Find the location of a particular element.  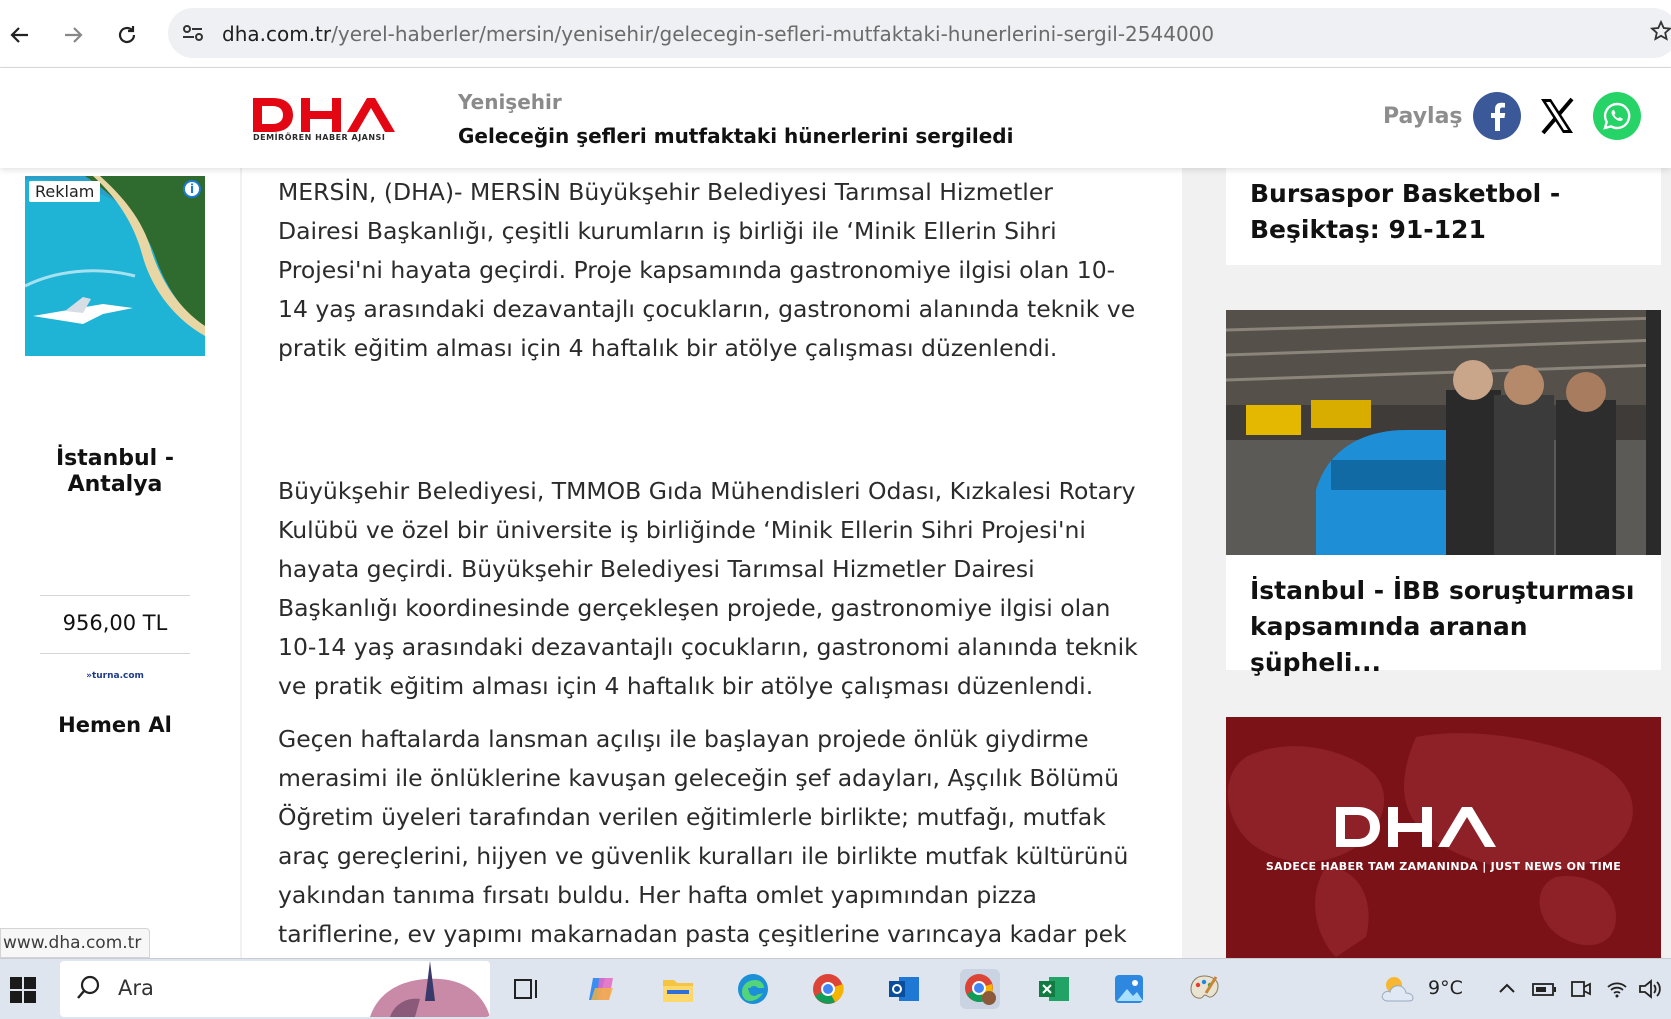

taskbar-search-box: Ara is located at coordinates (275, 989).